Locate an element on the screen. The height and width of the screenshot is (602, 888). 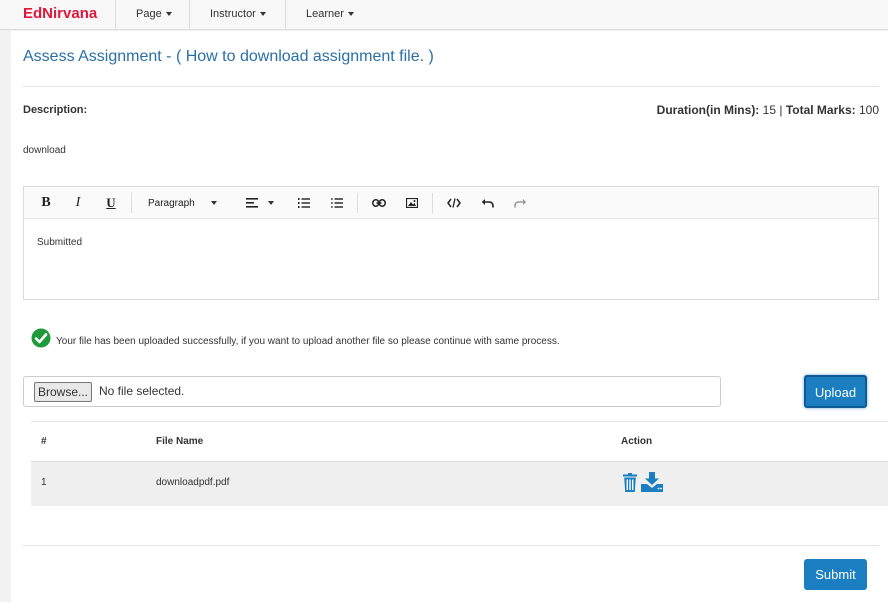
code-icon is located at coordinates (454, 203).